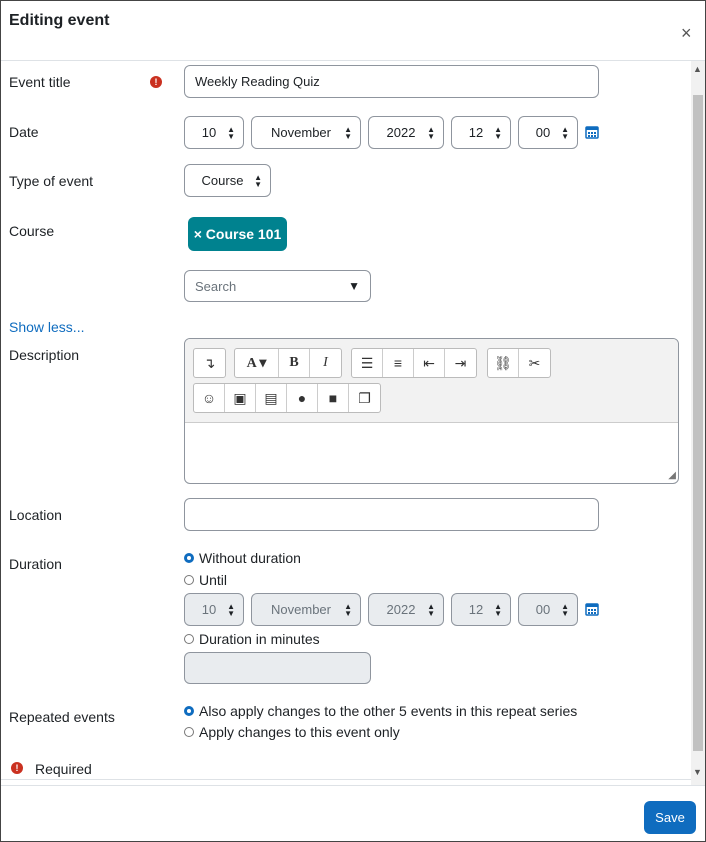 The width and height of the screenshot is (706, 842). Describe the element at coordinates (277, 668) in the screenshot. I see `duration-minutes-input` at that location.